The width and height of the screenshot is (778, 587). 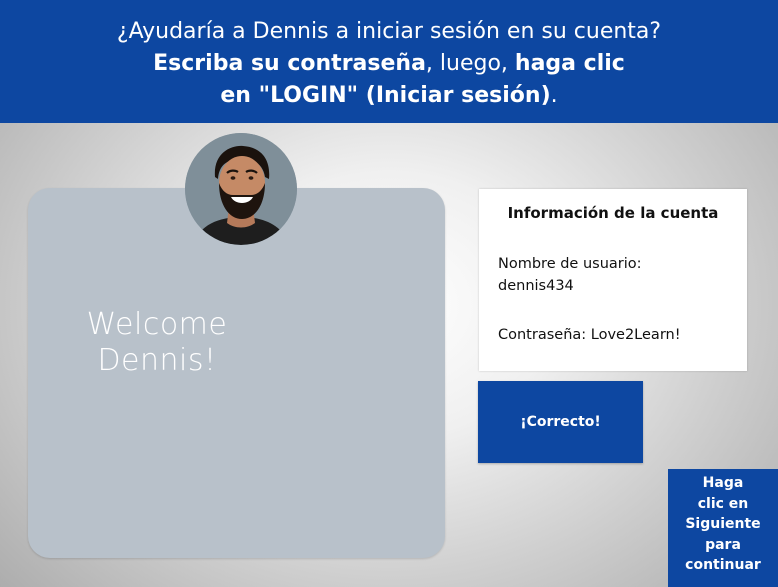 I want to click on username-label: Nombre de usuario:, so click(x=570, y=264).